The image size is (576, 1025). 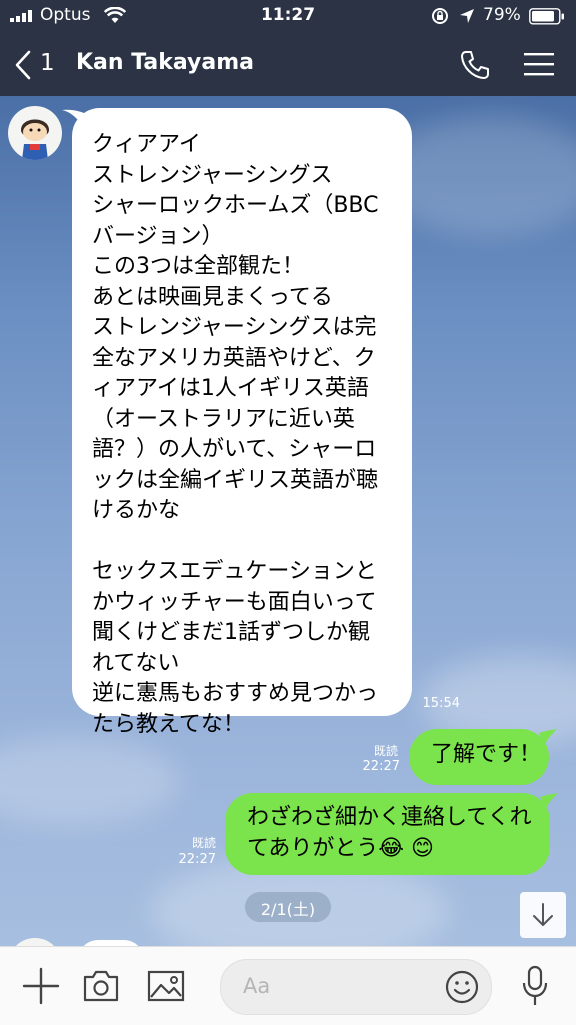 I want to click on date-separator-label: 2/1(土), so click(x=288, y=909).